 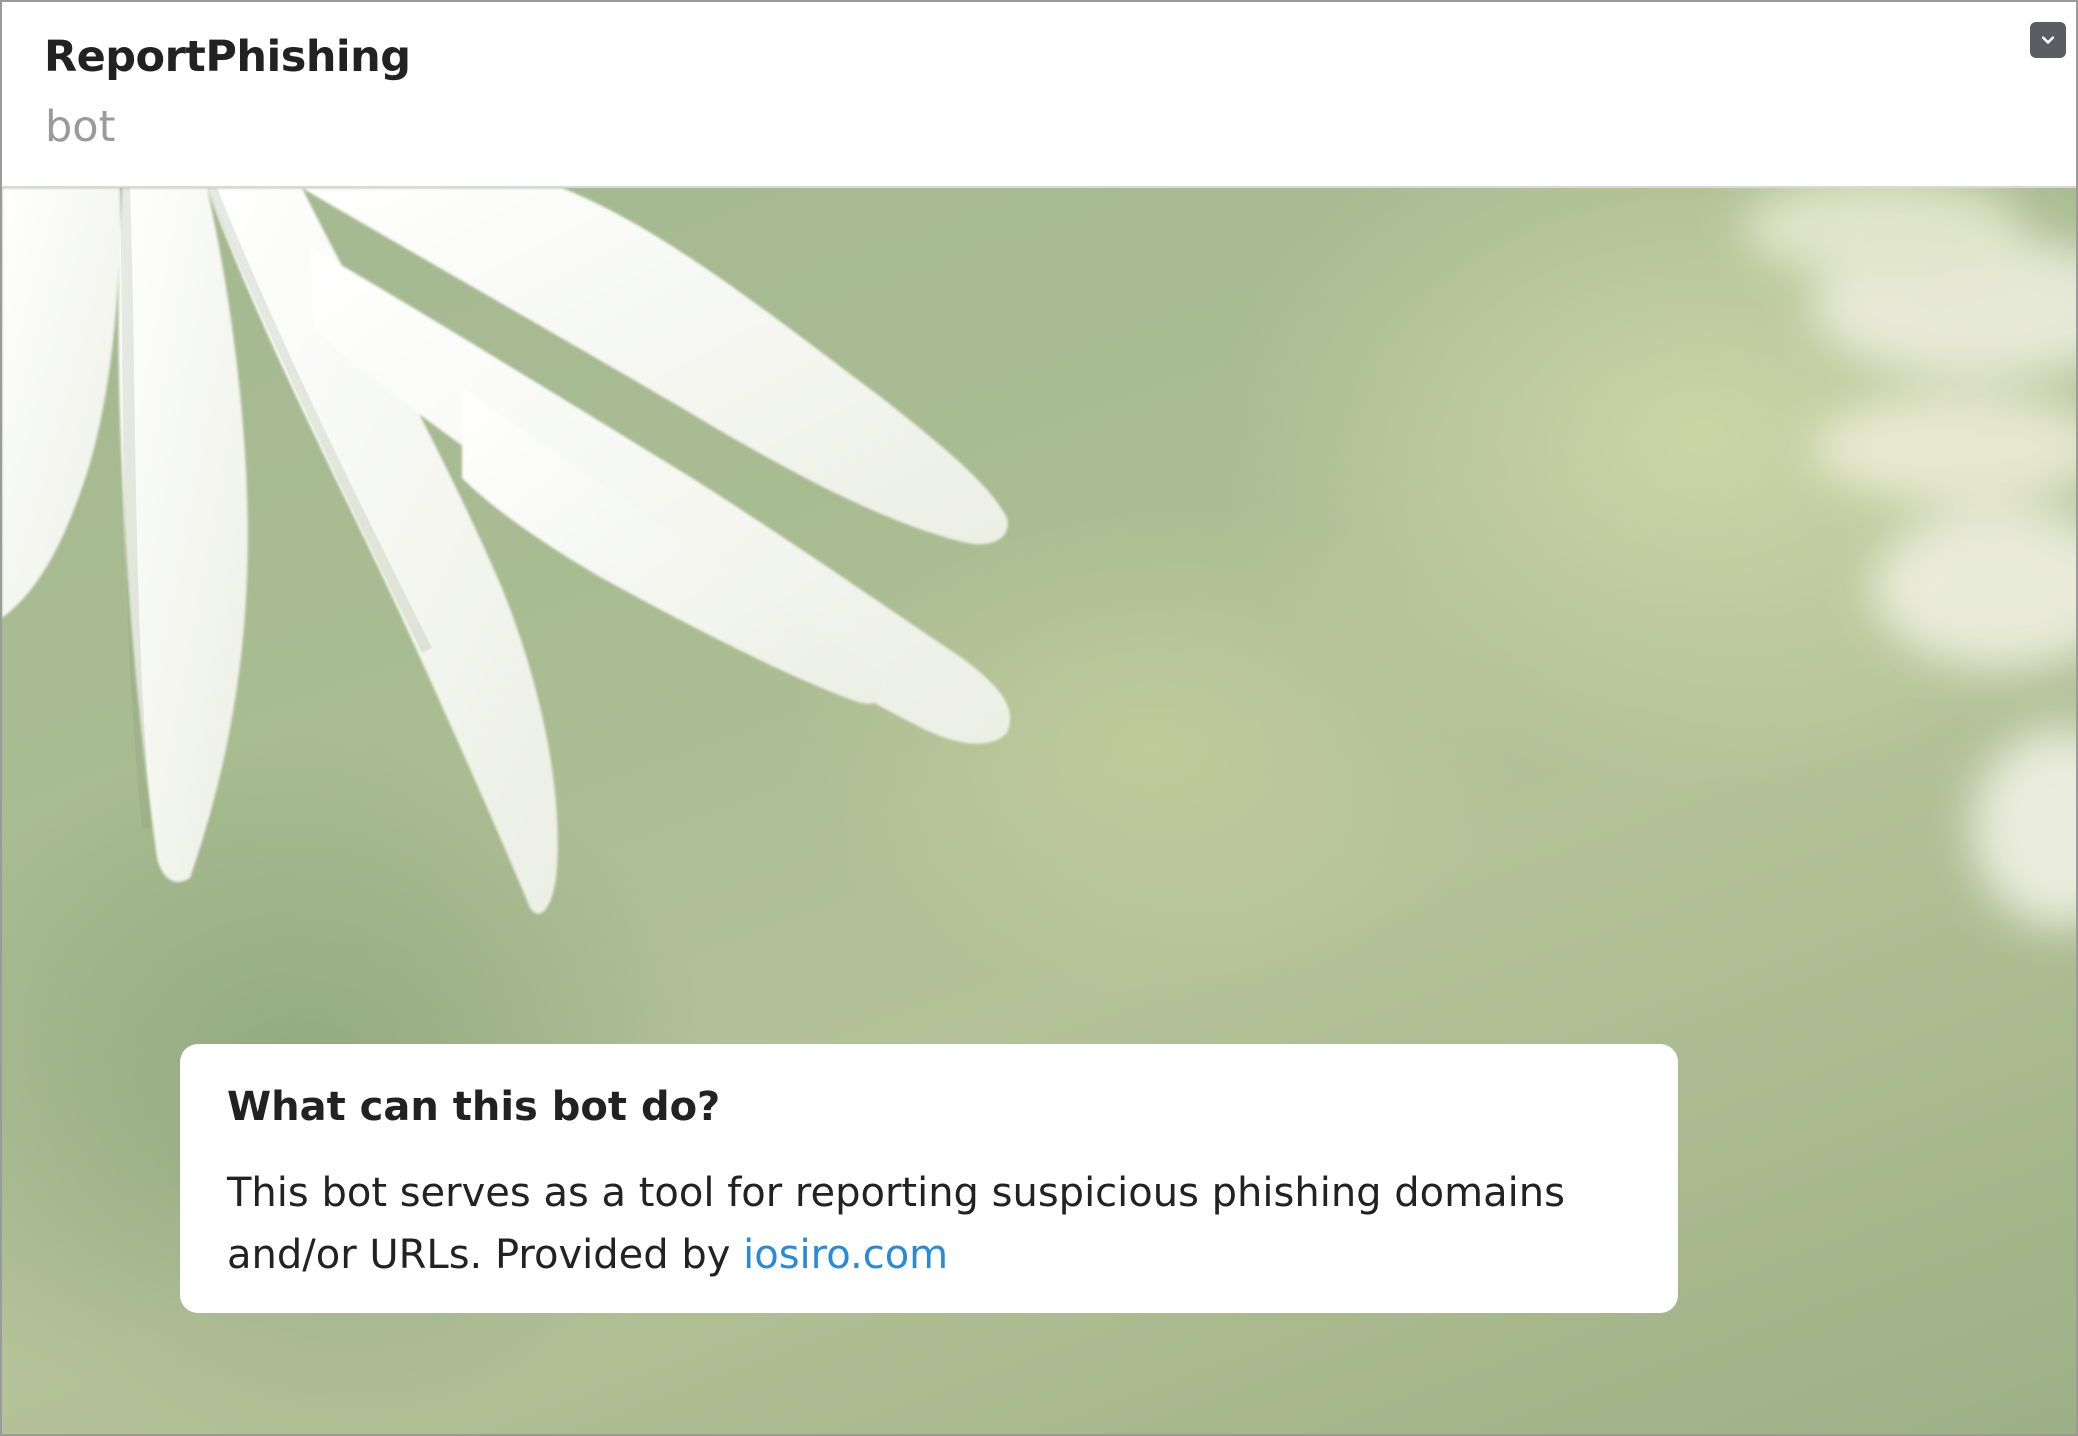 I want to click on chat-menu-button, so click(x=2048, y=40).